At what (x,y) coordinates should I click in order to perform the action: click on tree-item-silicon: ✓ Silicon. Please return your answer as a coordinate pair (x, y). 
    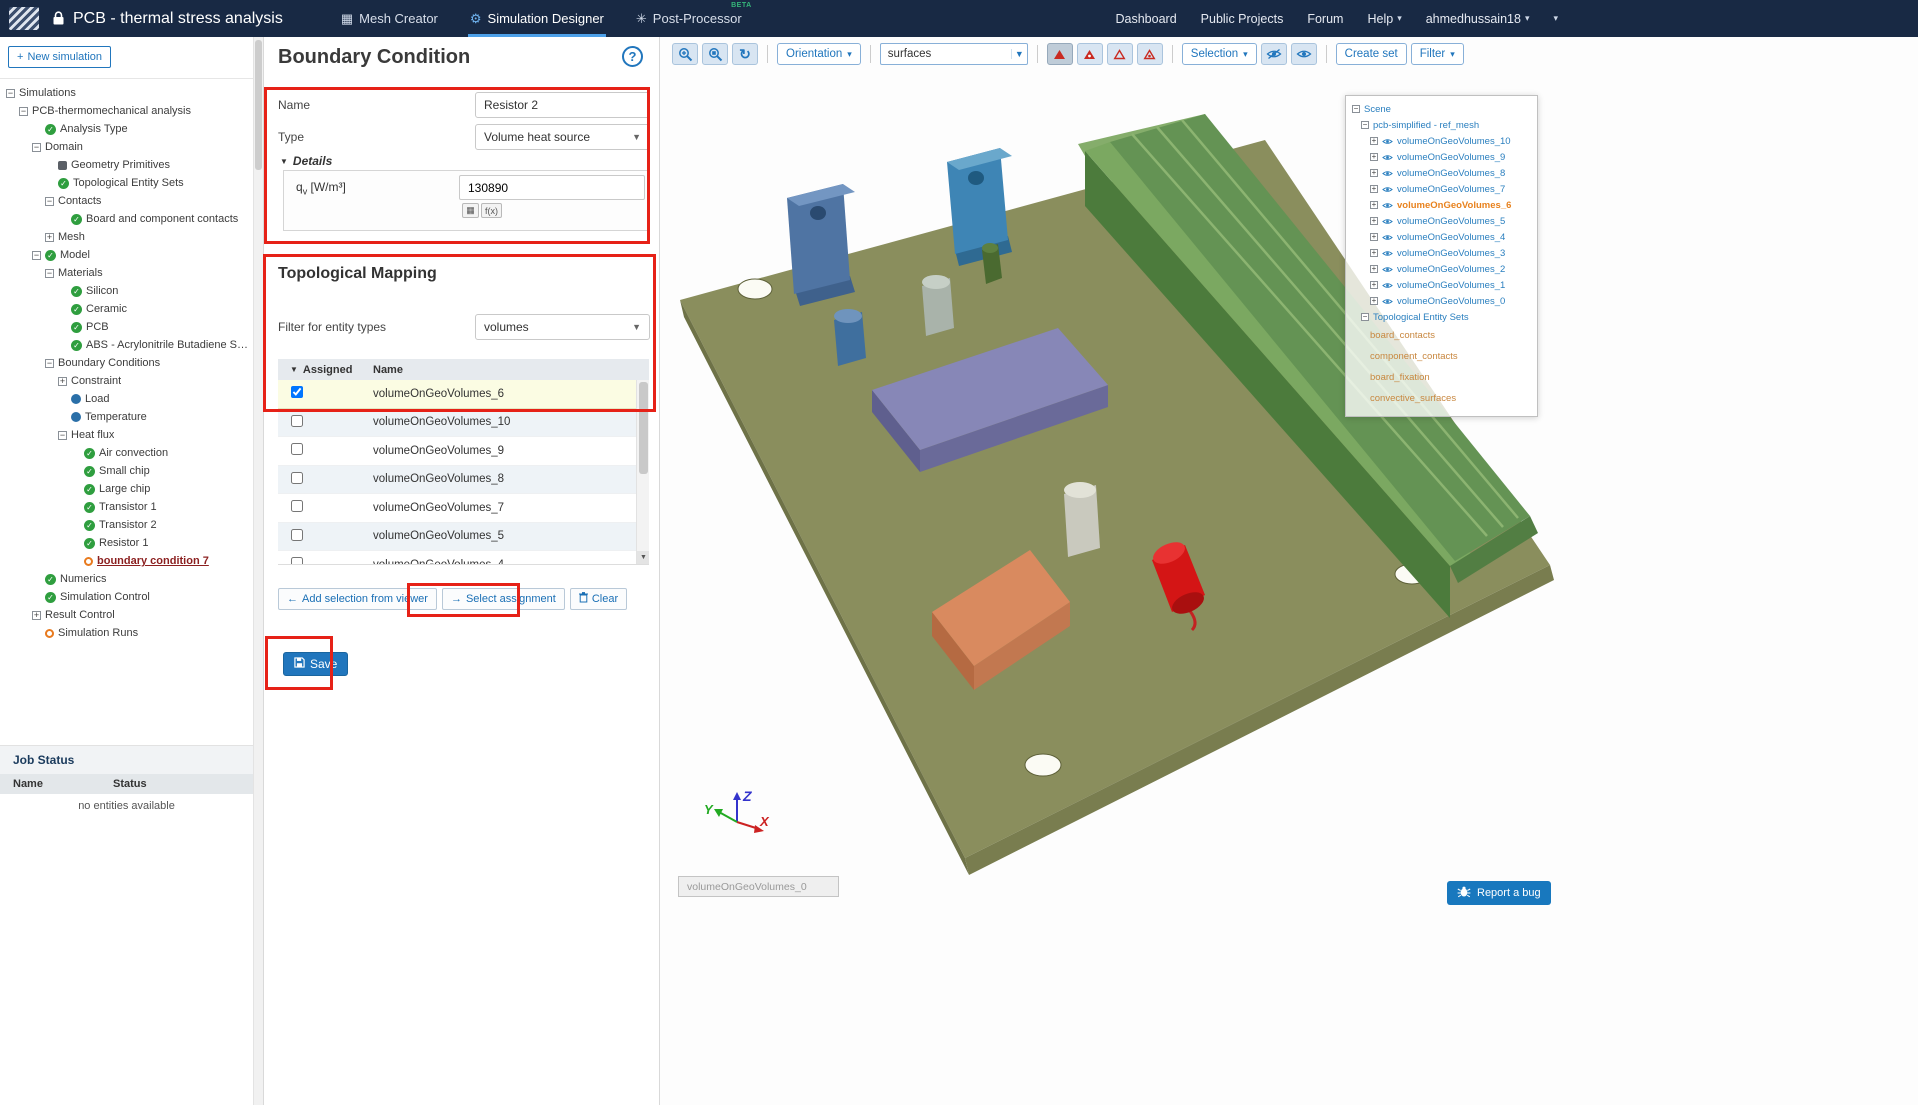
    Looking at the image, I should click on (125, 291).